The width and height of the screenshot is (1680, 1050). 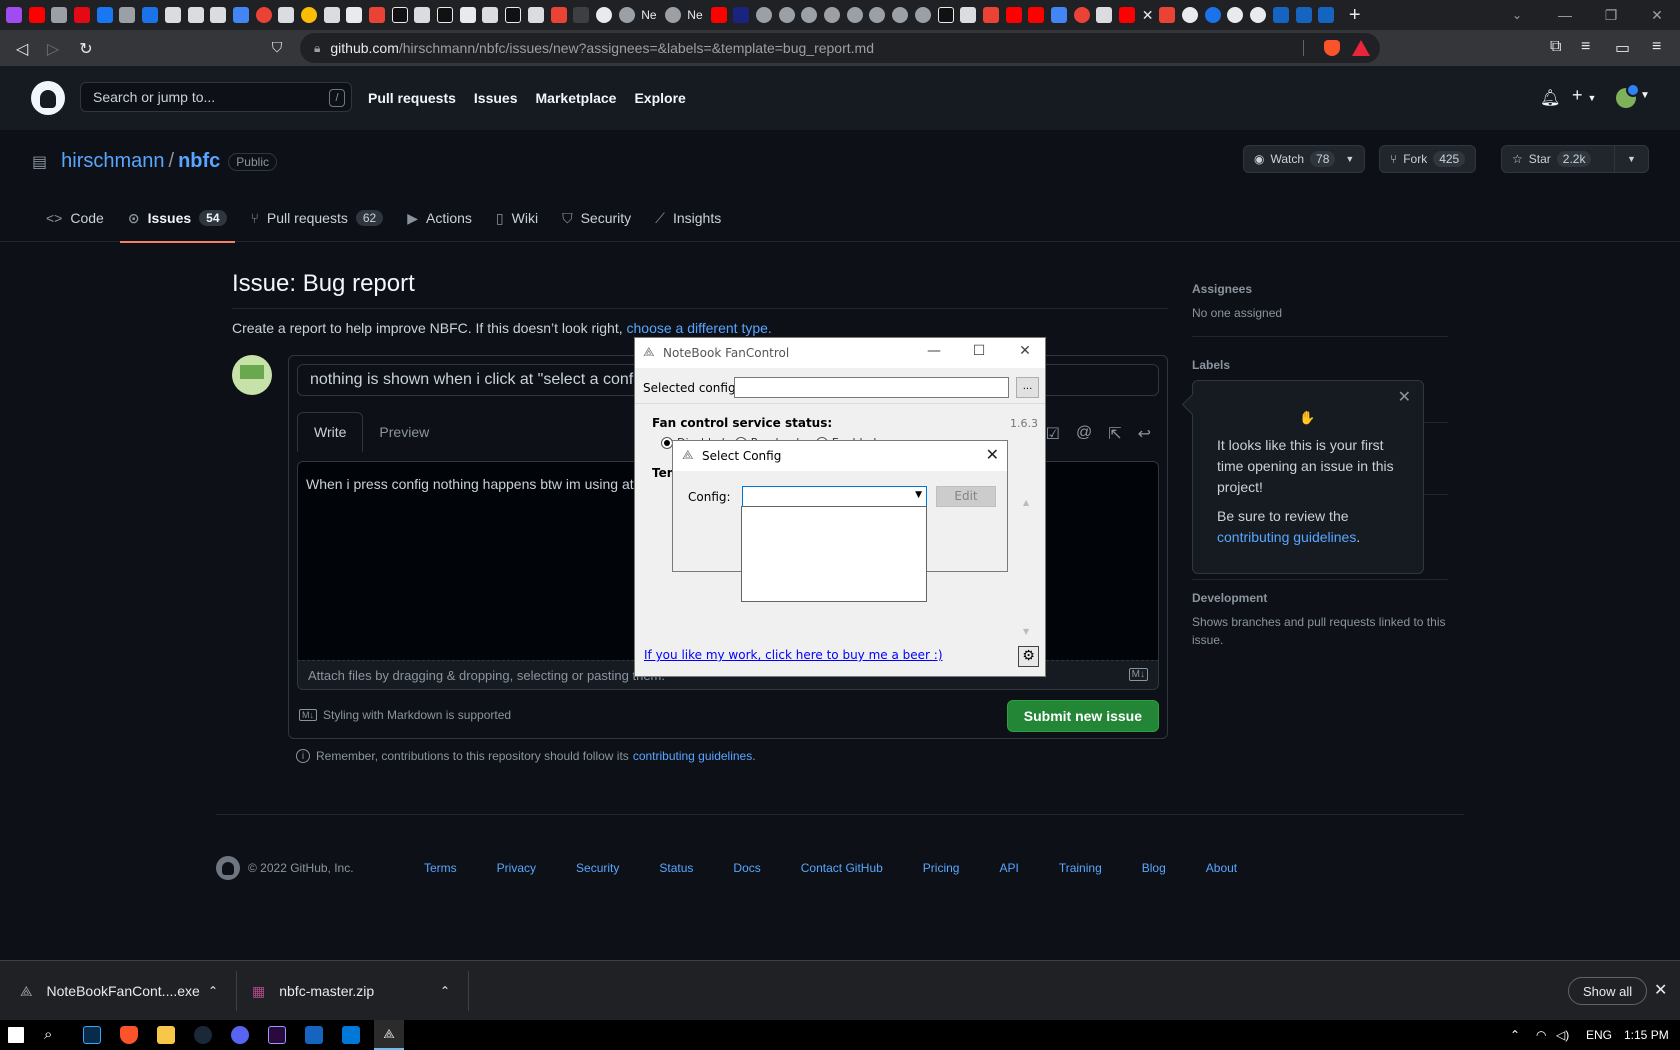 I want to click on footer-link-security: Security, so click(x=597, y=868).